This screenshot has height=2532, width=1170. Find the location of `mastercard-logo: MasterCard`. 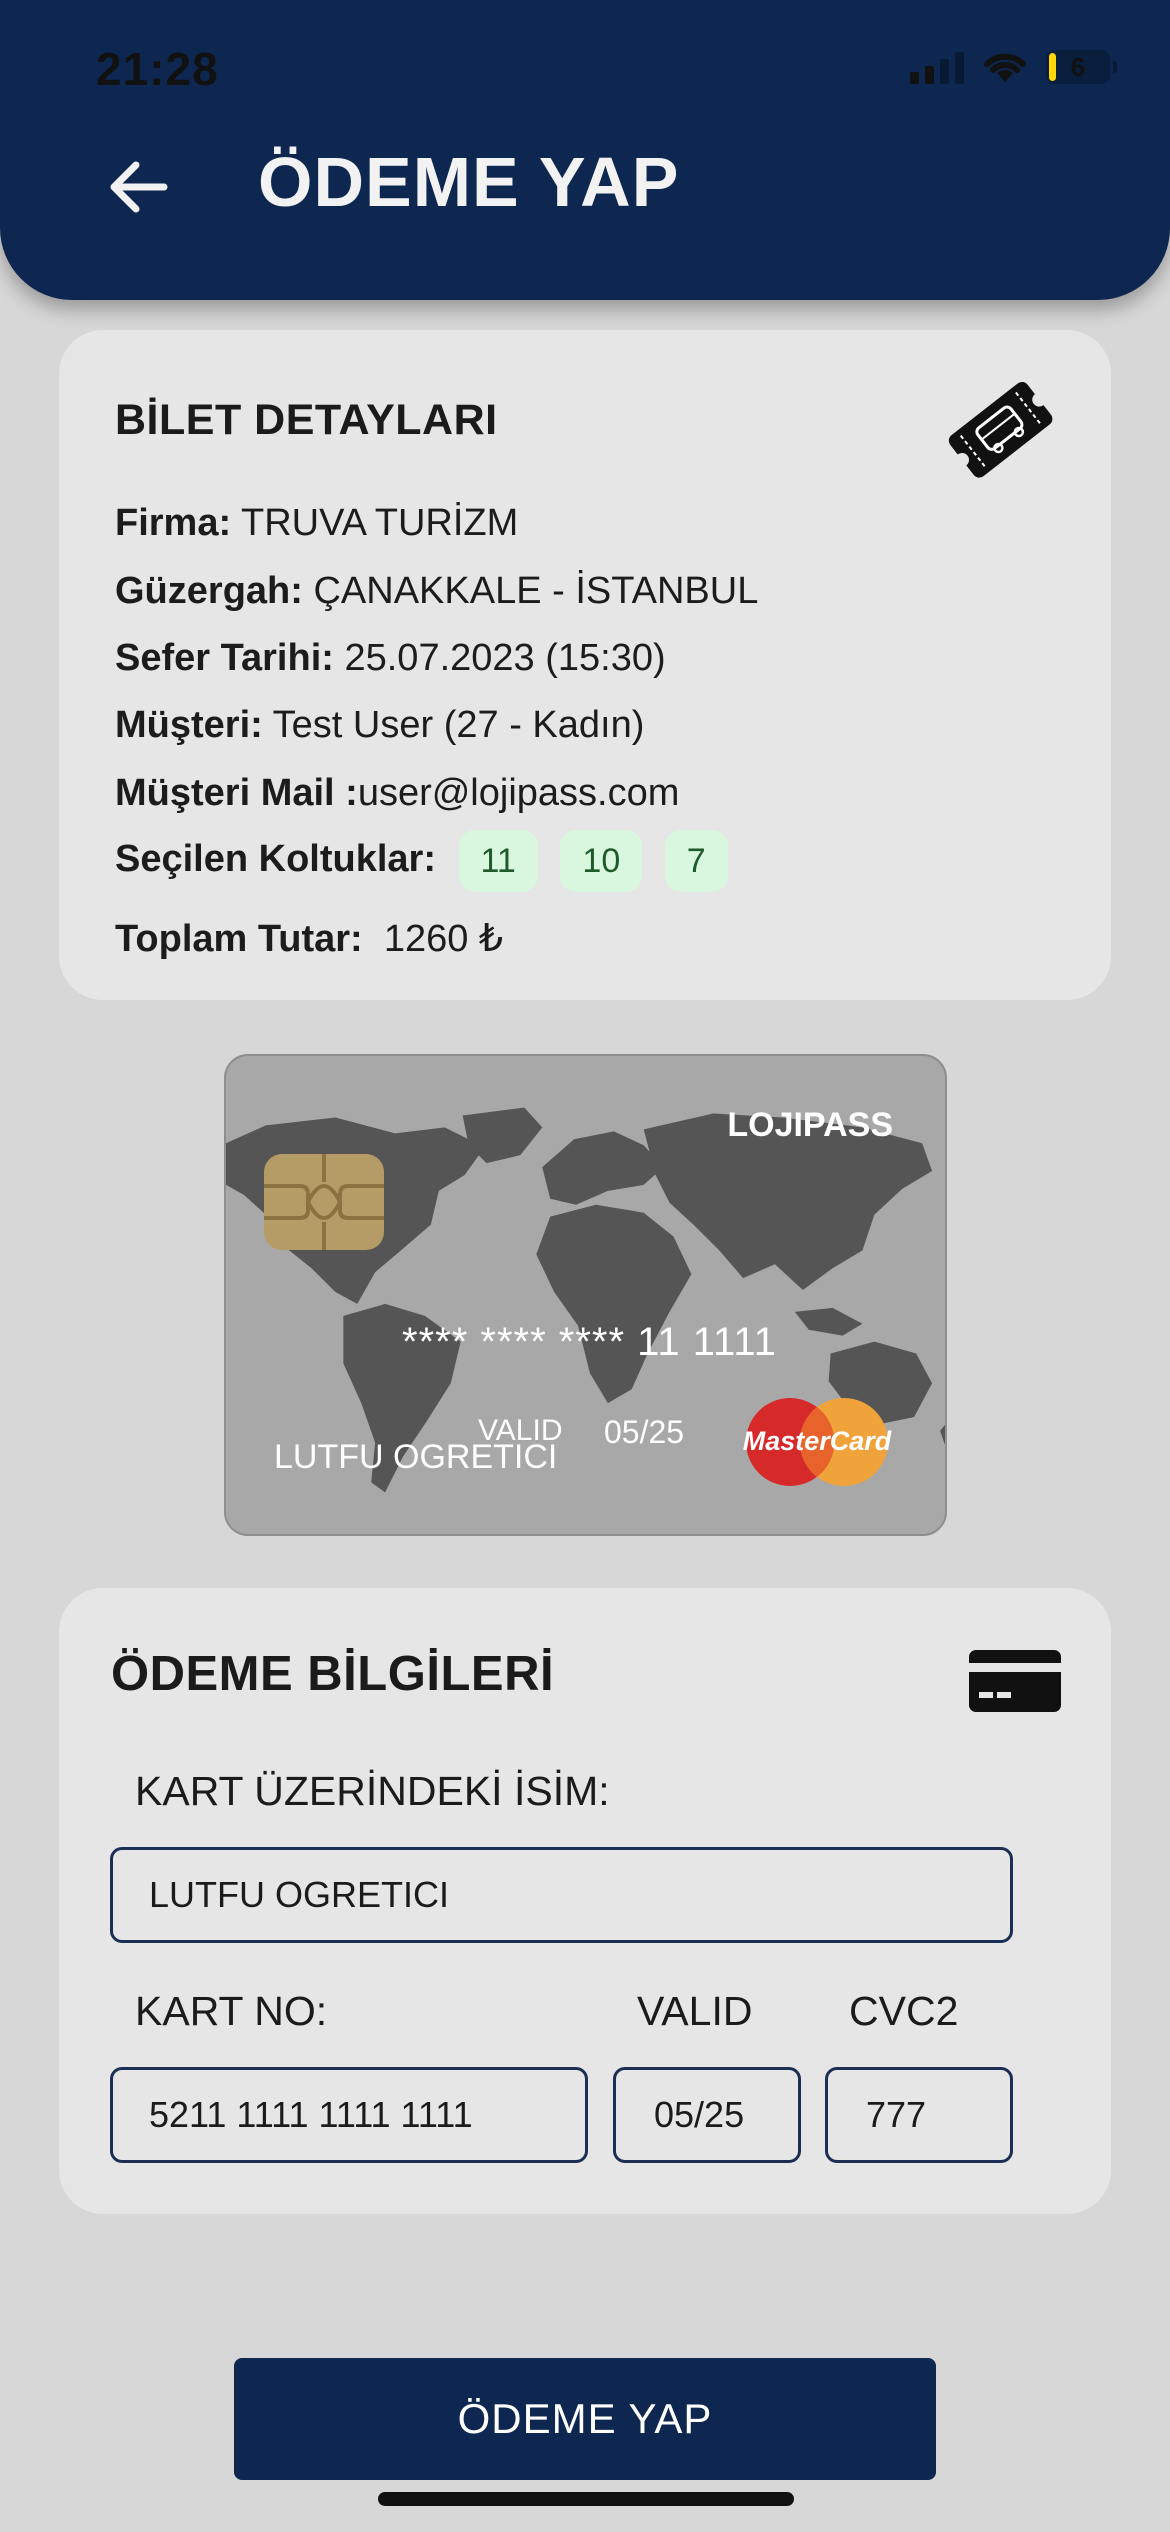

mastercard-logo: MasterCard is located at coordinates (817, 1442).